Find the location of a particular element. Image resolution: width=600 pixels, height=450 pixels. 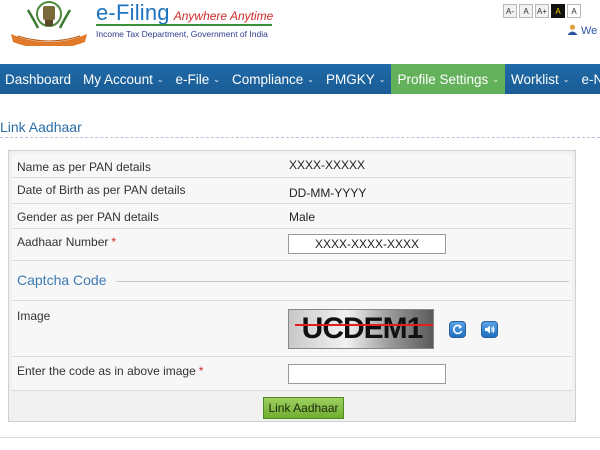

captcha-image-text: UCDEM1 is located at coordinates (362, 328).